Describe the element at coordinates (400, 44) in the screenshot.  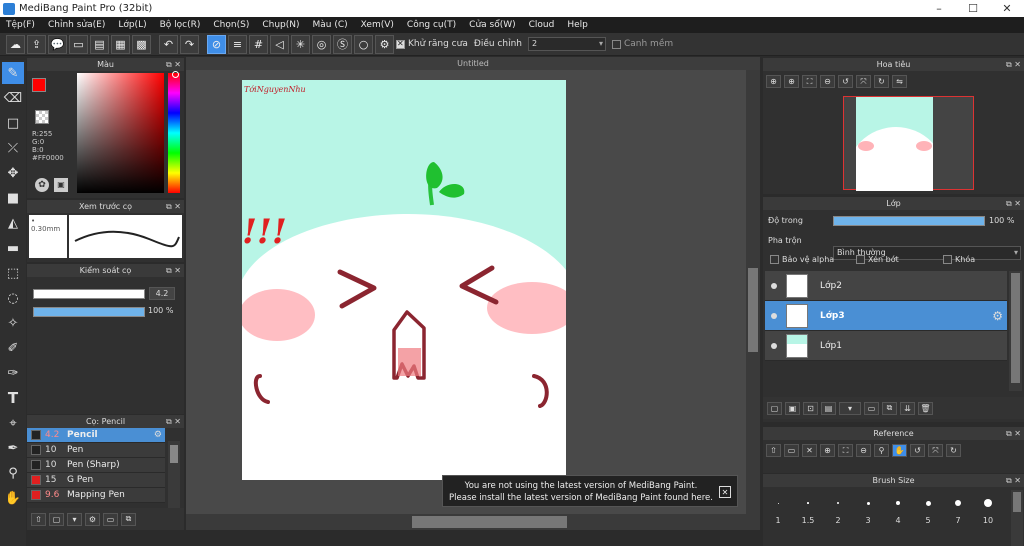
I see `antialias-checkbox` at that location.